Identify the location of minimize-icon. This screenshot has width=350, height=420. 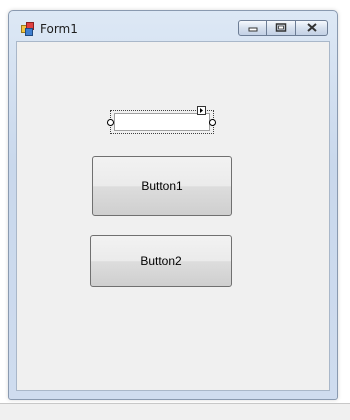
(253, 28).